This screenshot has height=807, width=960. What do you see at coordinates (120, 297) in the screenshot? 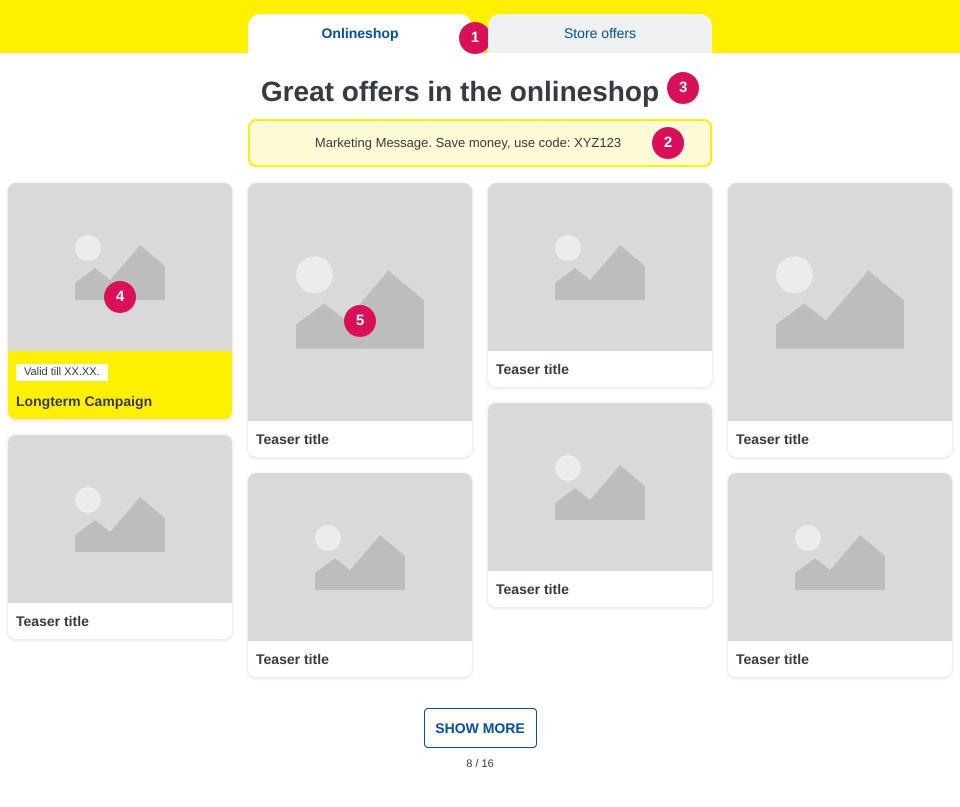
I see `number-marker: 4` at bounding box center [120, 297].